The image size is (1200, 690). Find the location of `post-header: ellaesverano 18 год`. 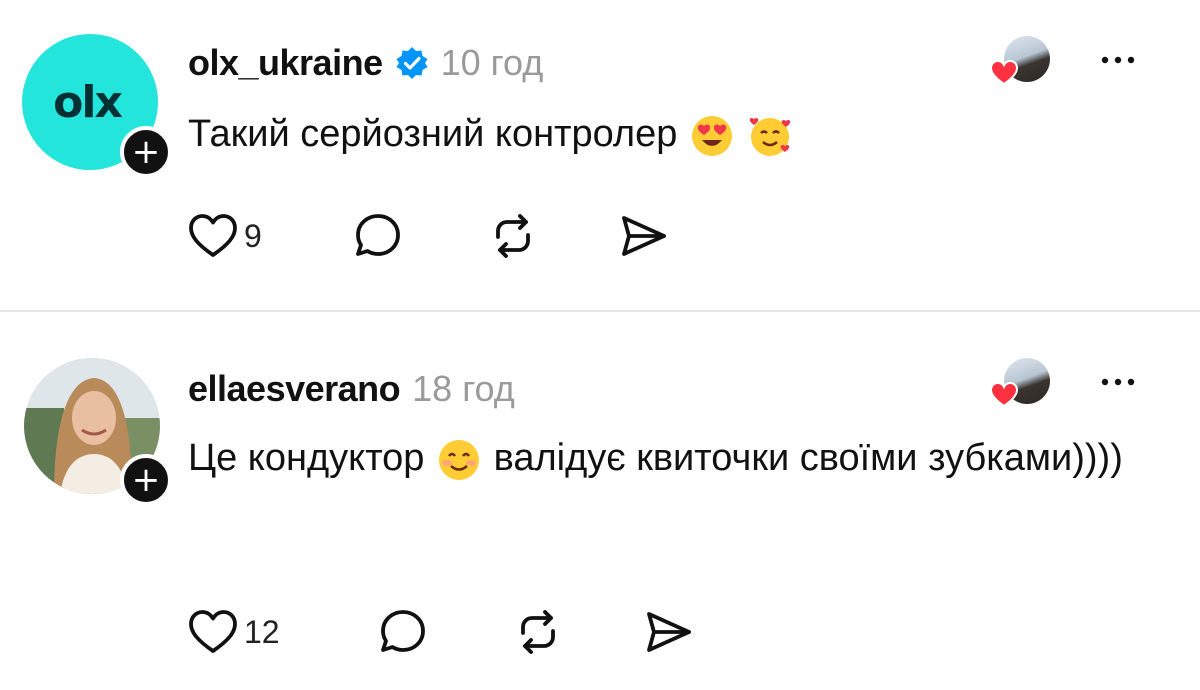

post-header: ellaesverano 18 год is located at coordinates (351, 389).